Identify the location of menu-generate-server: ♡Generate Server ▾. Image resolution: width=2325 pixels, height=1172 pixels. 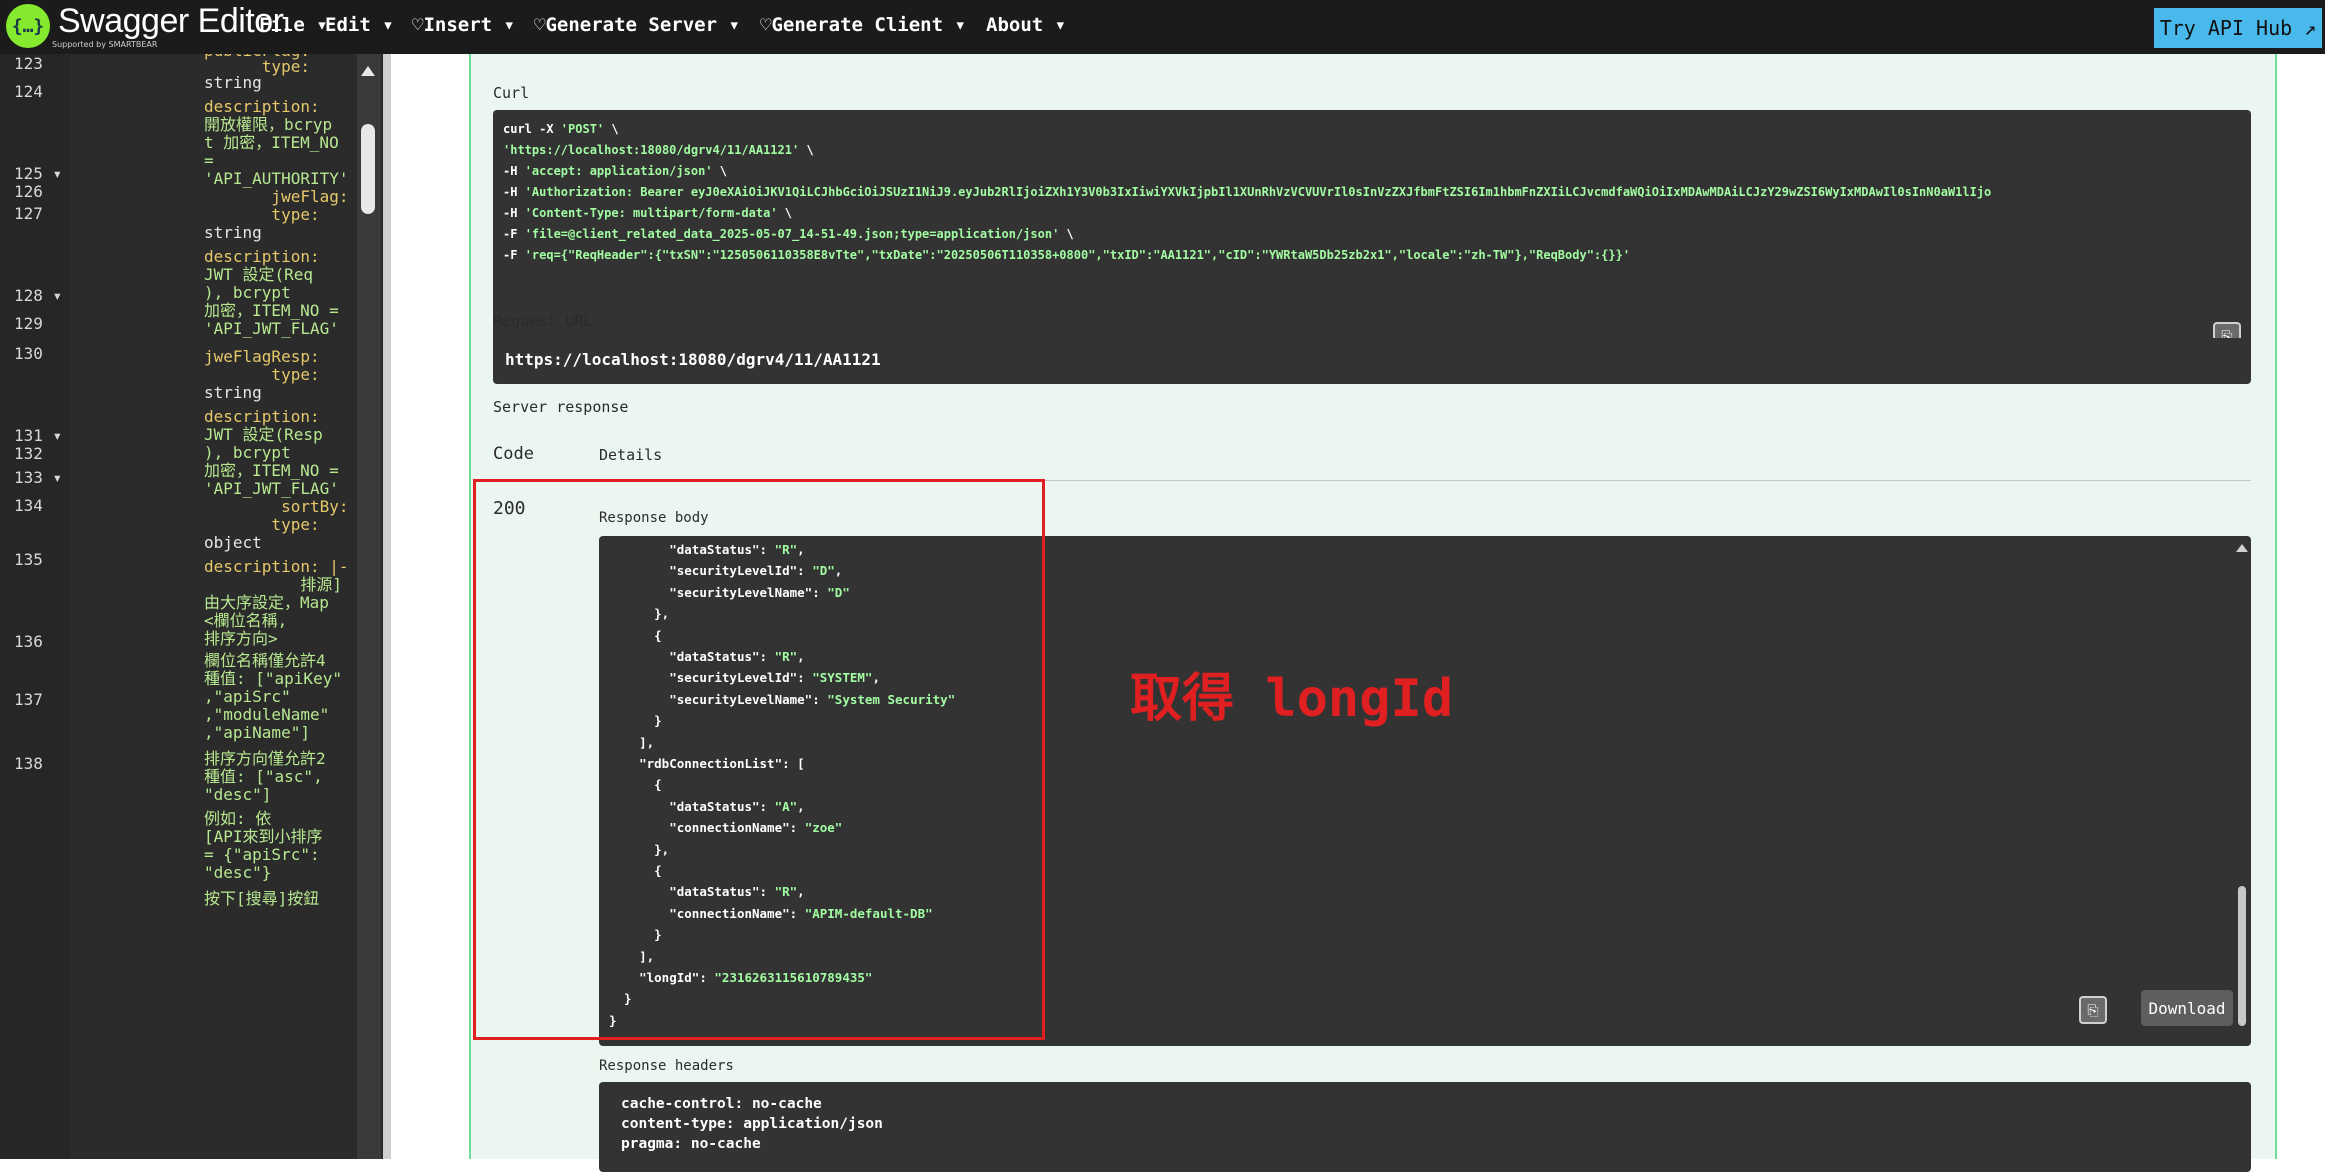
(637, 25).